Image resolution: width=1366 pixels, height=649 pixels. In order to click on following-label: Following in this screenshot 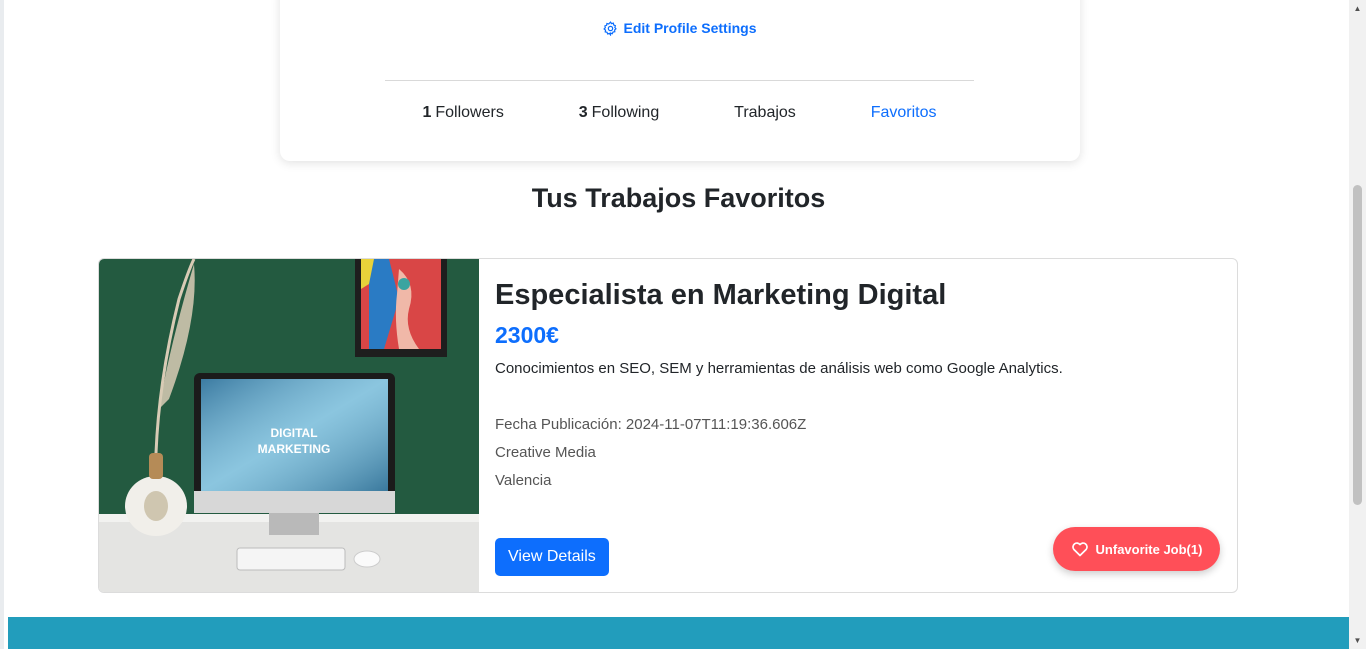, I will do `click(625, 112)`.